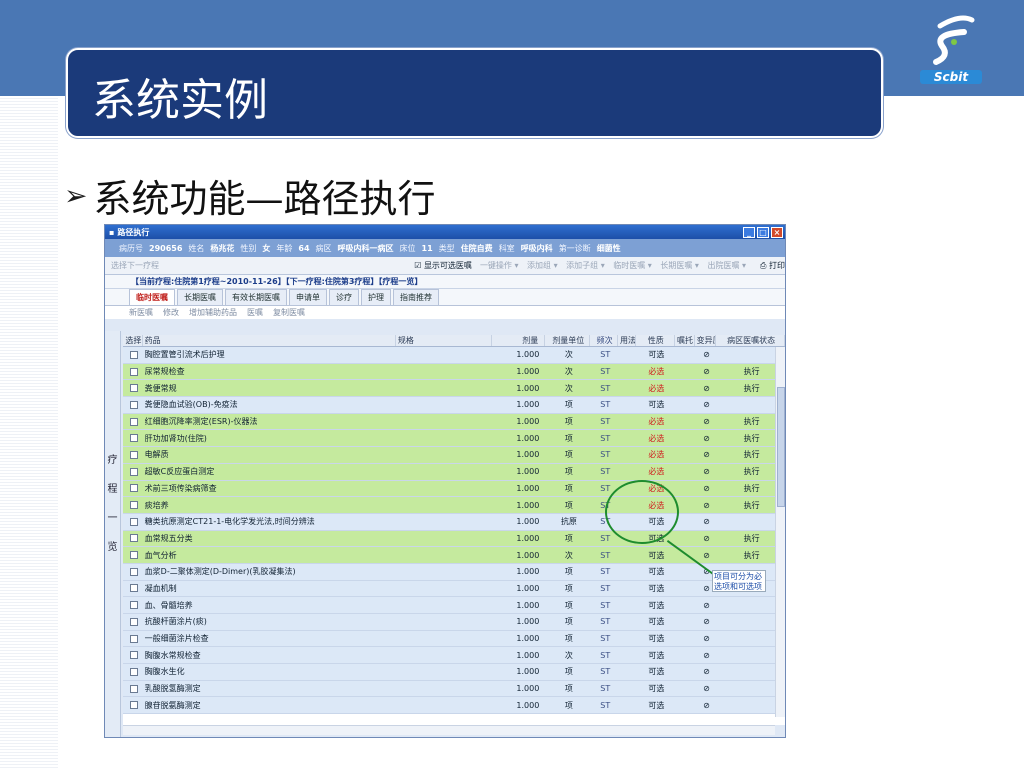 The width and height of the screenshot is (1024, 768). Describe the element at coordinates (133, 340) in the screenshot. I see `column-header: 选择` at that location.